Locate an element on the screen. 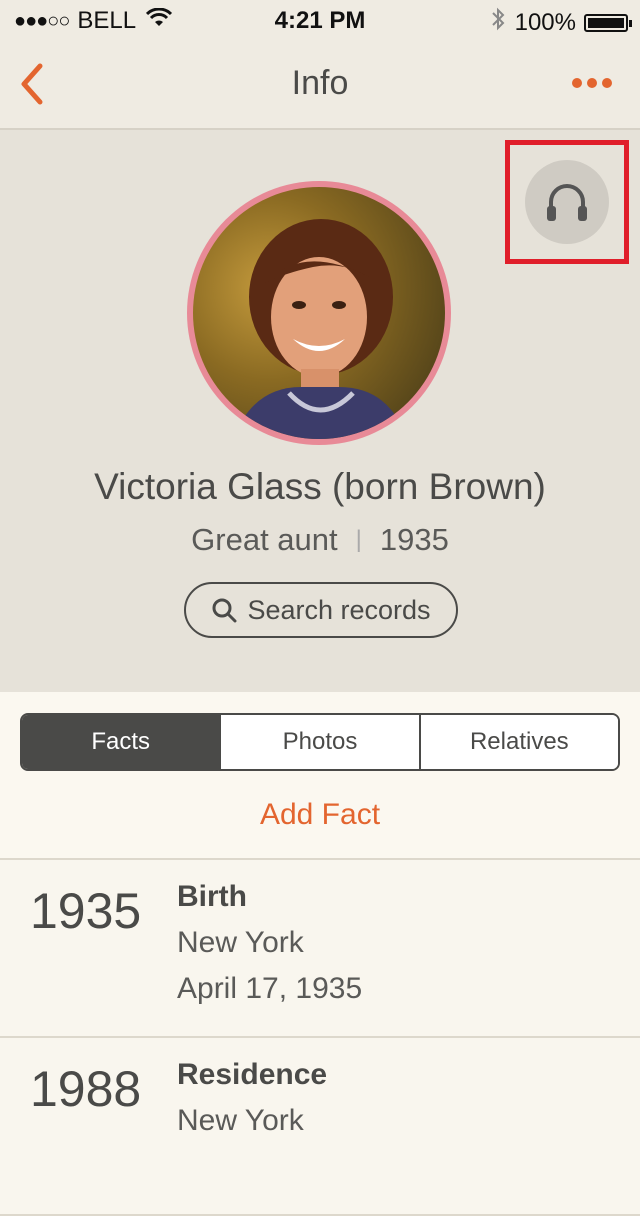 This screenshot has height=1216, width=640. fact-year: 1935 is located at coordinates (86, 911).